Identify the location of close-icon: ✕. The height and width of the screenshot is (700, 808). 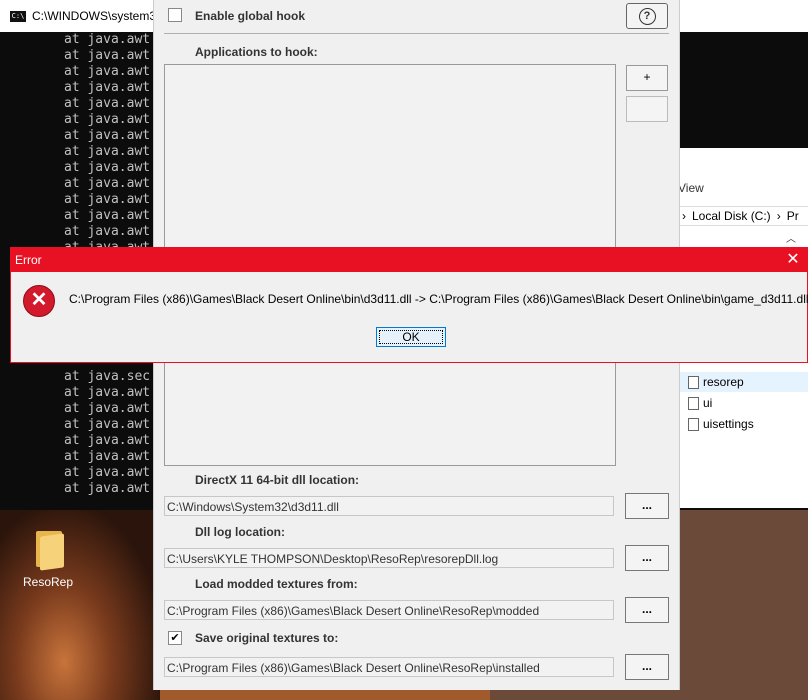
(793, 260).